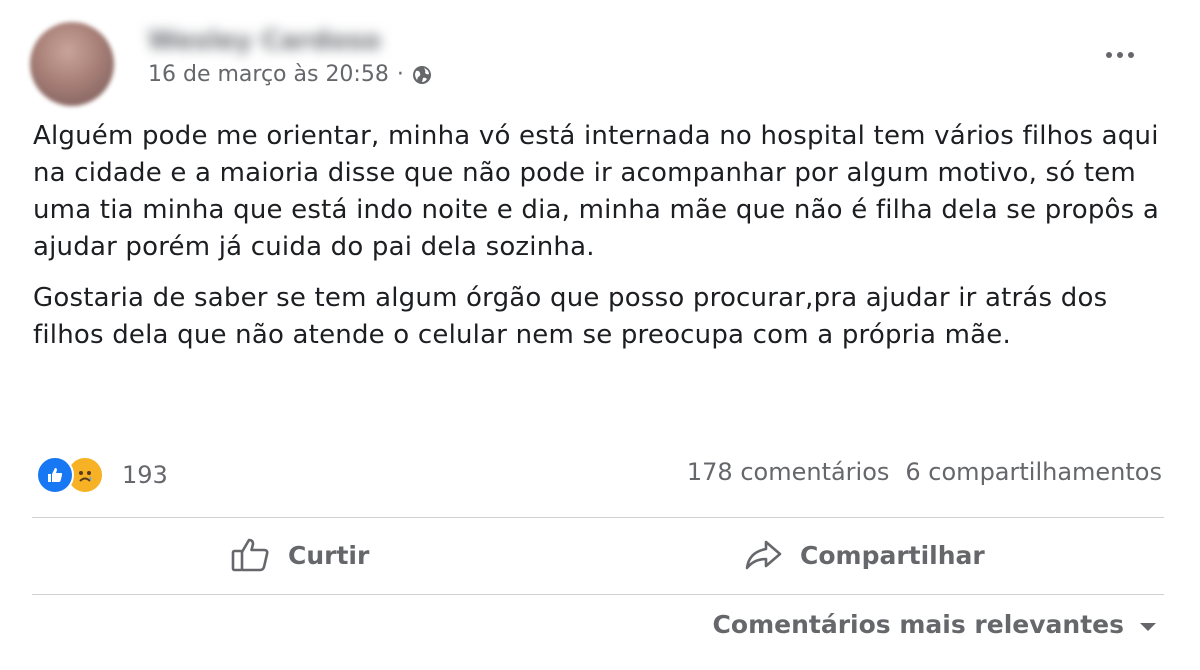 The height and width of the screenshot is (670, 1200). Describe the element at coordinates (422, 75) in the screenshot. I see `globe-icon` at that location.